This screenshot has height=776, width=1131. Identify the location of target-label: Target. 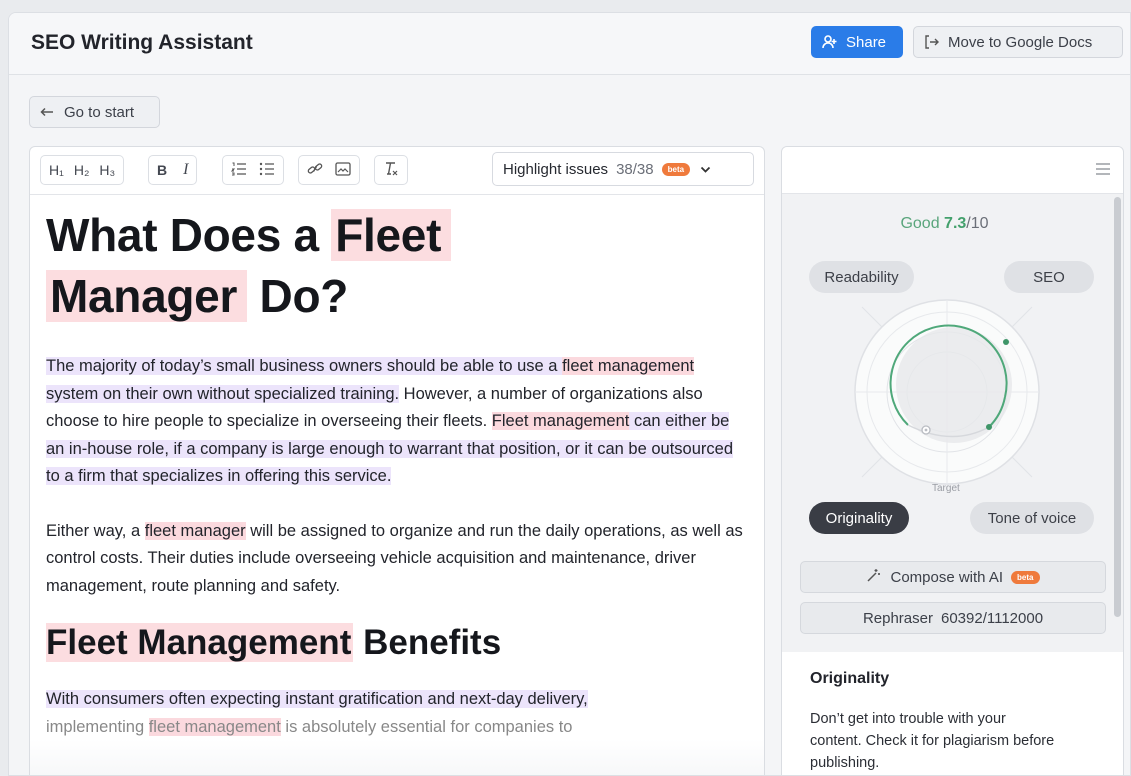
(946, 488).